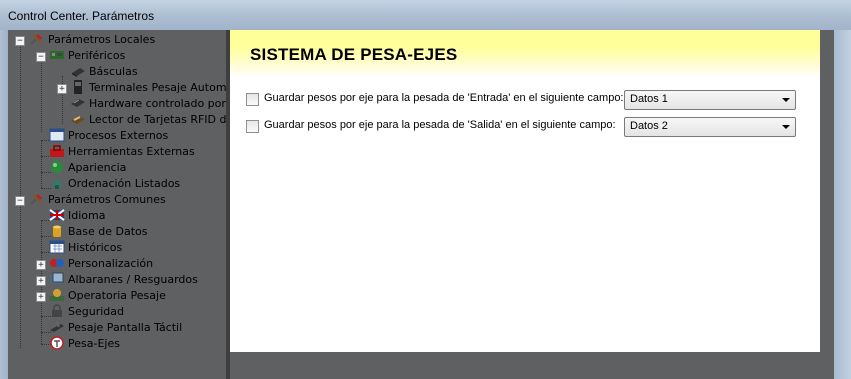  I want to click on scale-icon, so click(78, 71).